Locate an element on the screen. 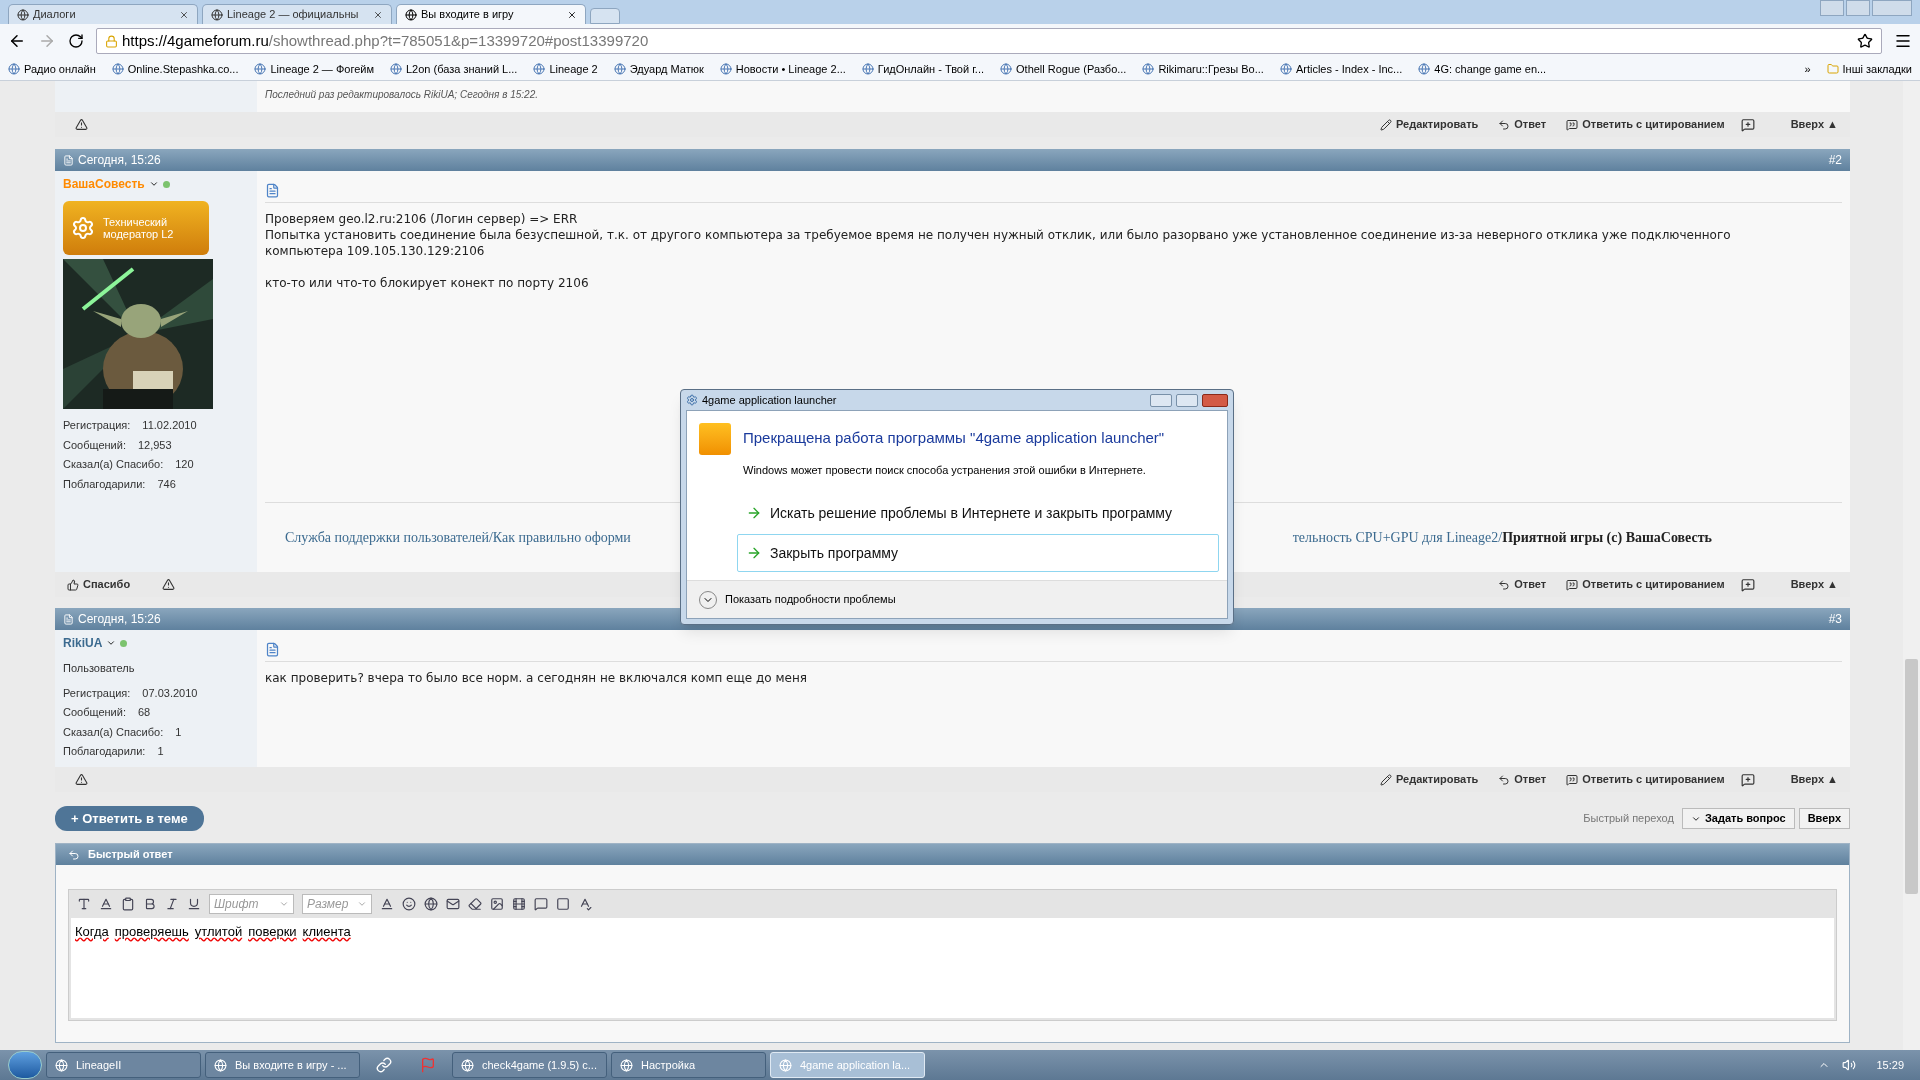 The image size is (1920, 1080). taskbar-item: LineageII is located at coordinates (123, 1065).